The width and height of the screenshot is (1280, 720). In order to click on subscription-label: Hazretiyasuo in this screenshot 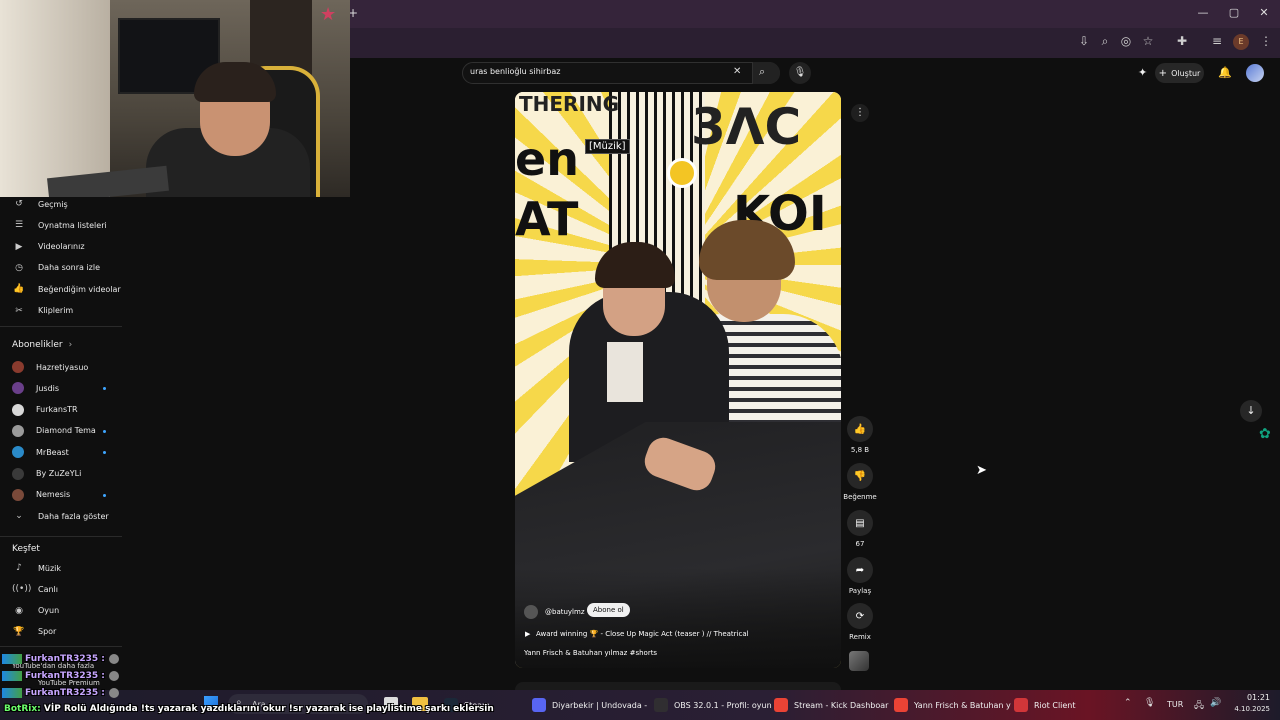, I will do `click(62, 367)`.